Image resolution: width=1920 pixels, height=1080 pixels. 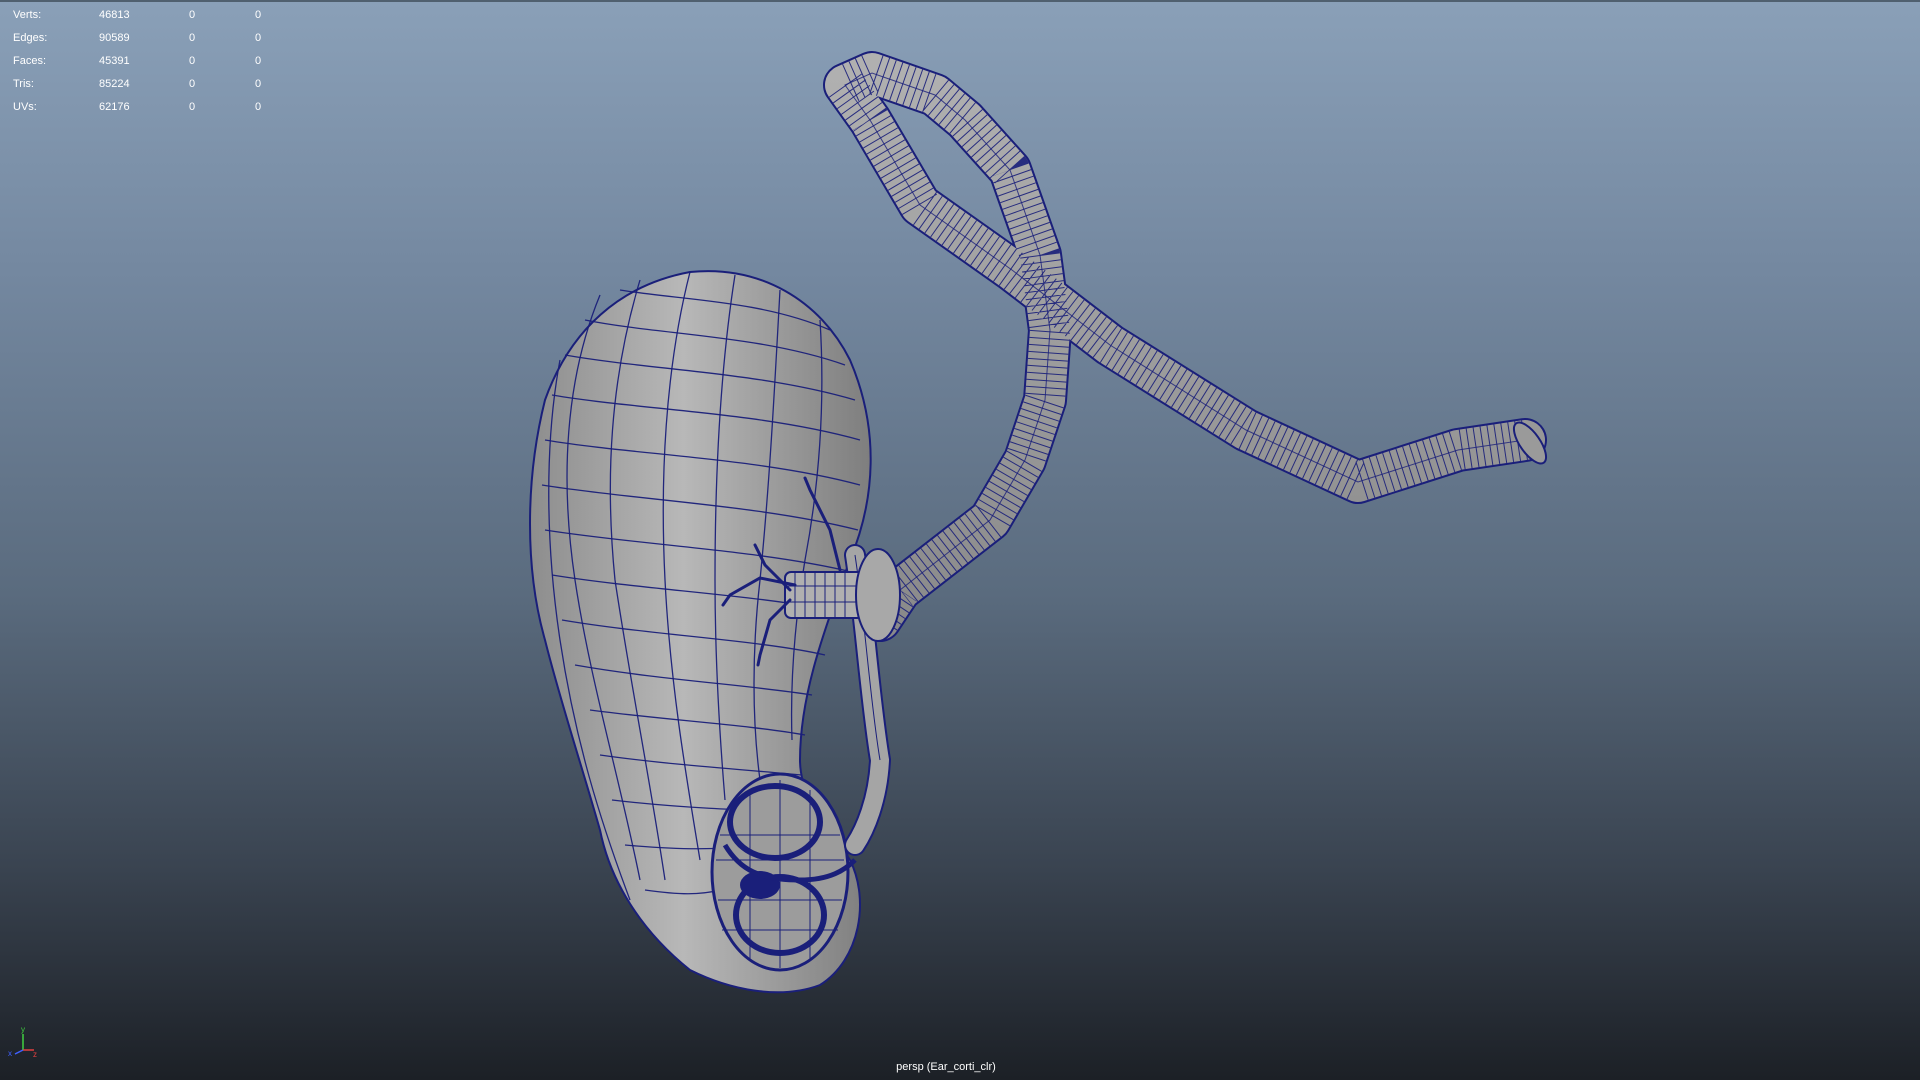 I want to click on hud-row-uvs: UVs: 62176 0 0, so click(x=143, y=107).